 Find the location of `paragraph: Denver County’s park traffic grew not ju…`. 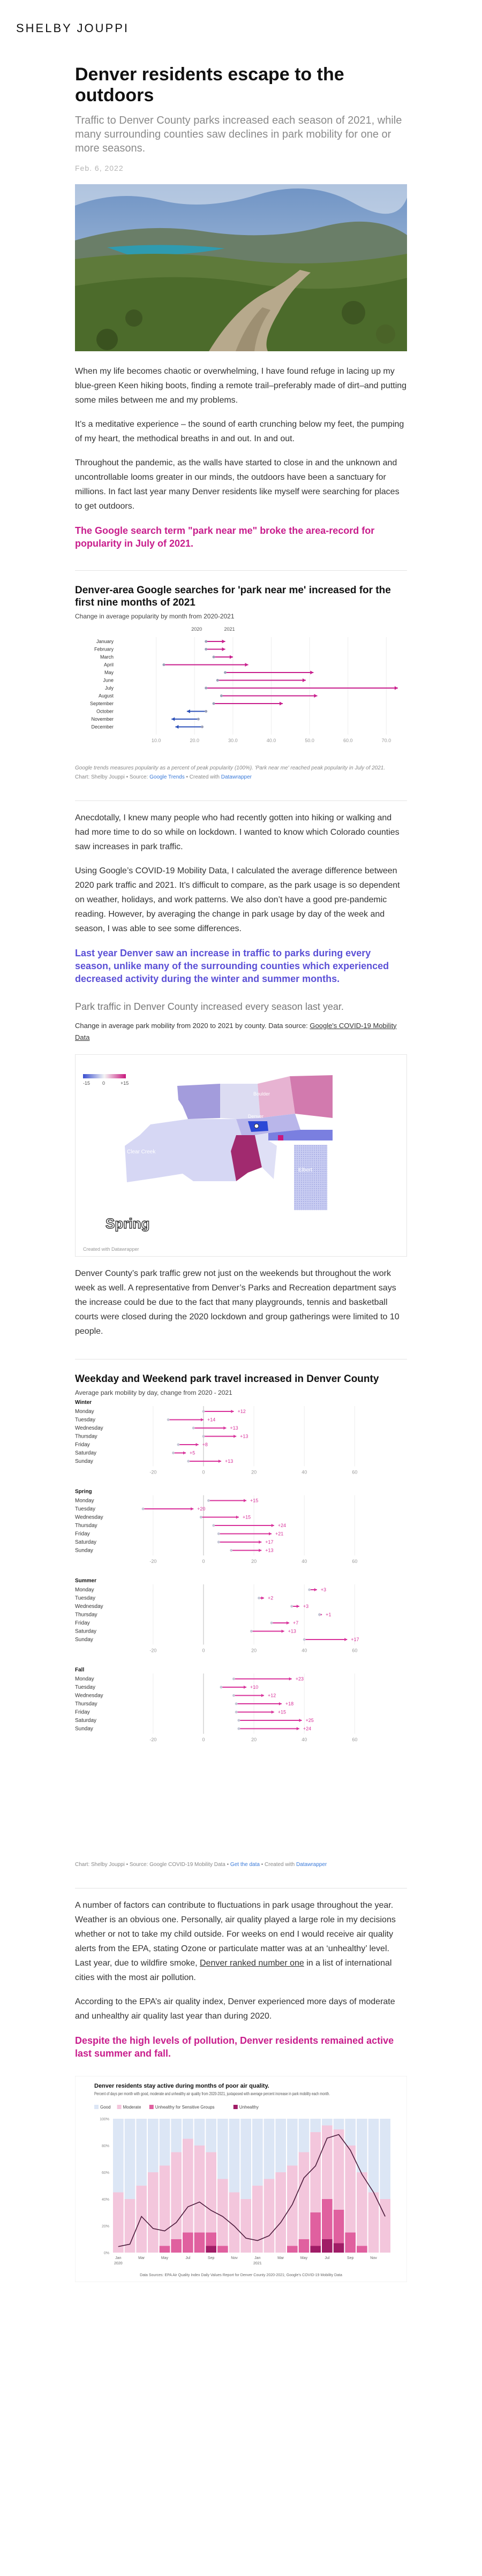

paragraph: Denver County’s park traffic grew not ju… is located at coordinates (237, 1302).